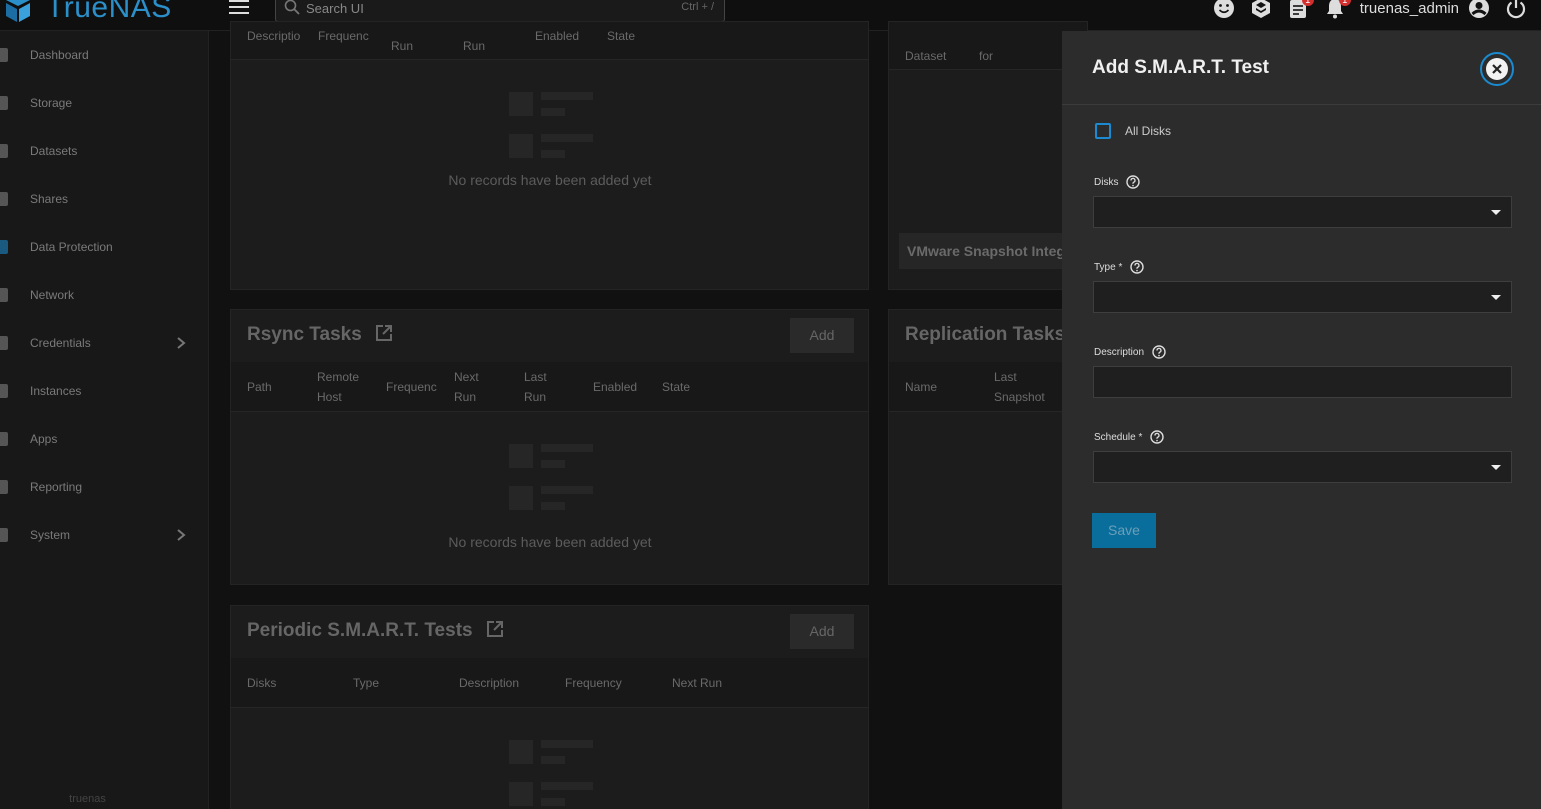 The height and width of the screenshot is (809, 1541). Describe the element at coordinates (986, 56) in the screenshot. I see `column-header: for` at that location.